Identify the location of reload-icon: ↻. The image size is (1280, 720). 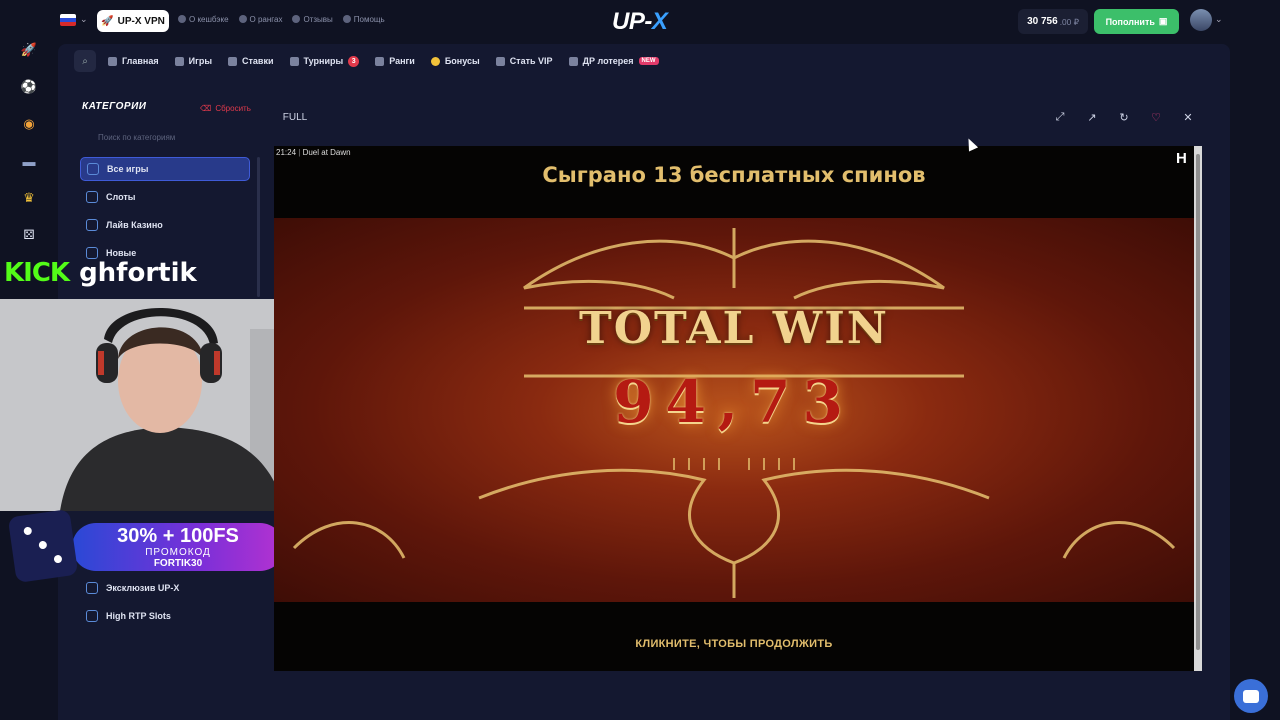
(1124, 117).